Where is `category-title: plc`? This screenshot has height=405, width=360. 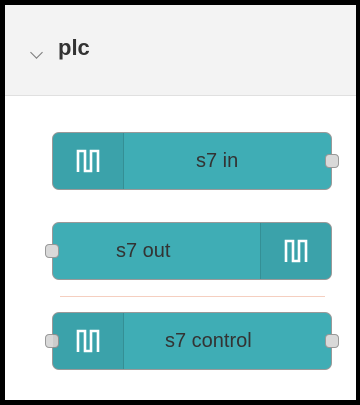 category-title: plc is located at coordinates (74, 47).